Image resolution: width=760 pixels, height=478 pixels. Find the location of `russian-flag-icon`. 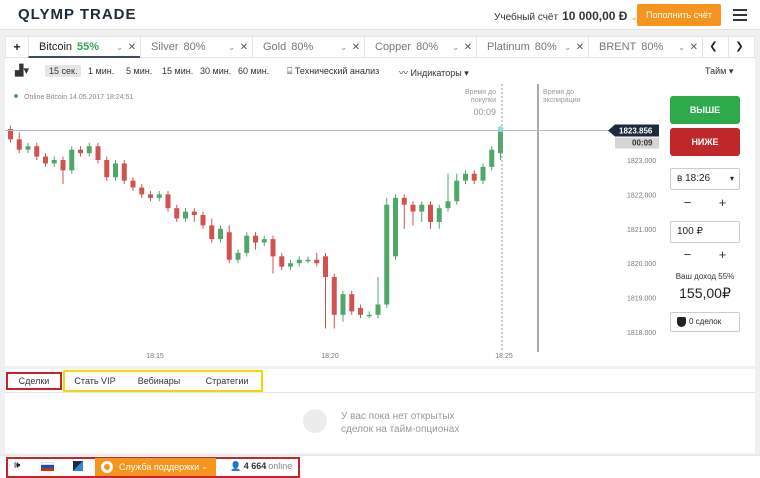

russian-flag-icon is located at coordinates (47, 466).